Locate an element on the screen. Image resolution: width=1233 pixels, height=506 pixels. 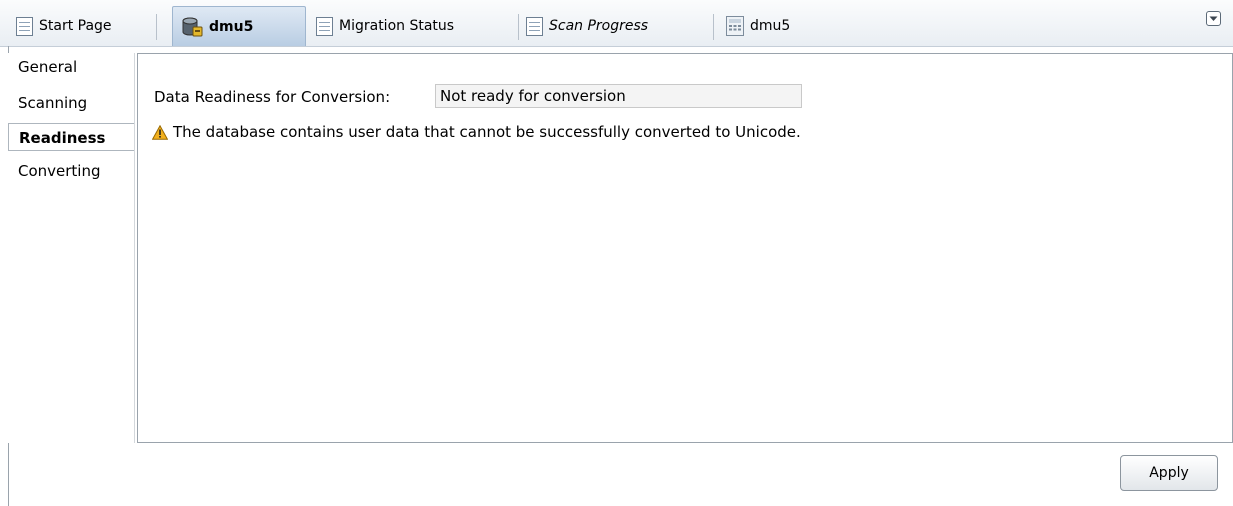
nav-item-converting: Converting is located at coordinates (71, 171).